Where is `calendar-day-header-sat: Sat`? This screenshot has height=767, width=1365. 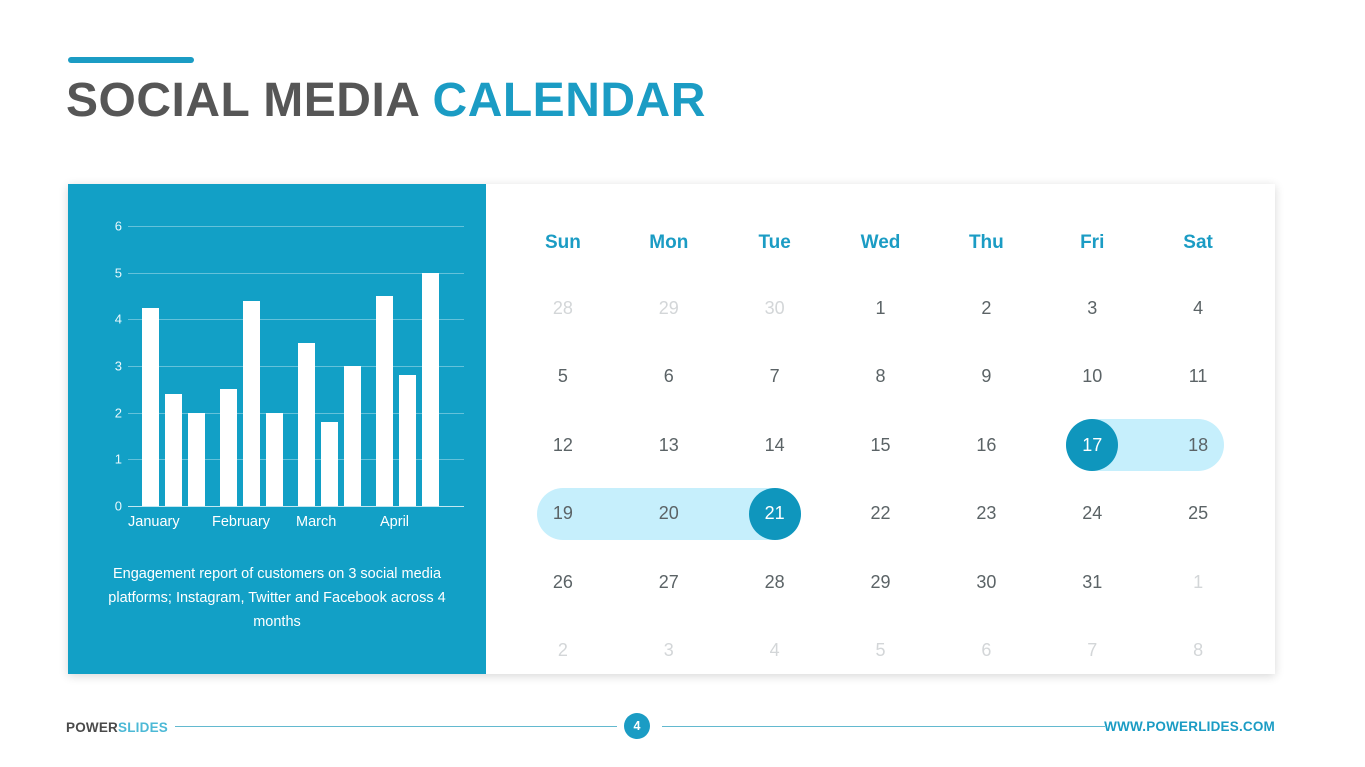 calendar-day-header-sat: Sat is located at coordinates (1198, 242).